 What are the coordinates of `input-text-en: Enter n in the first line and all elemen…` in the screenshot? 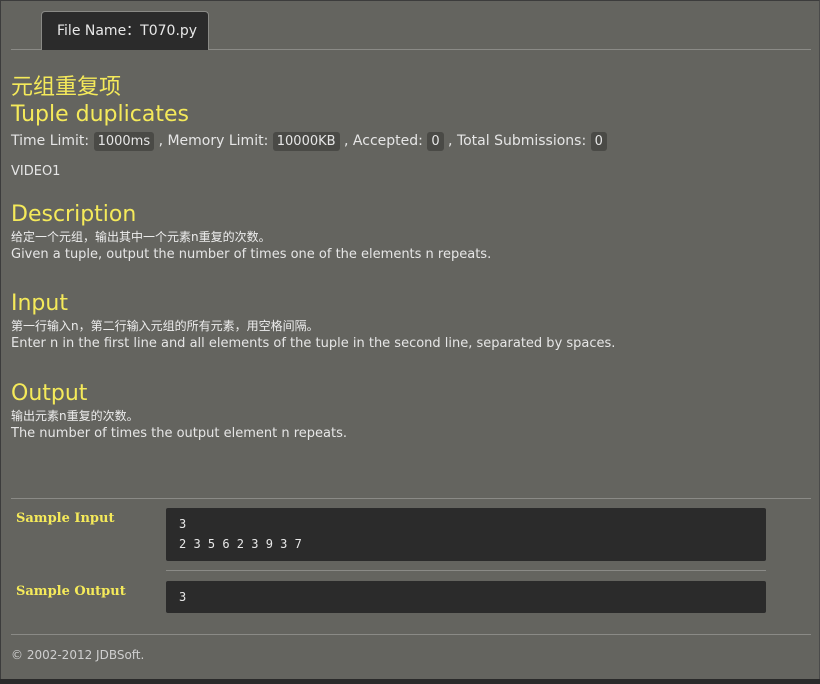 It's located at (313, 343).